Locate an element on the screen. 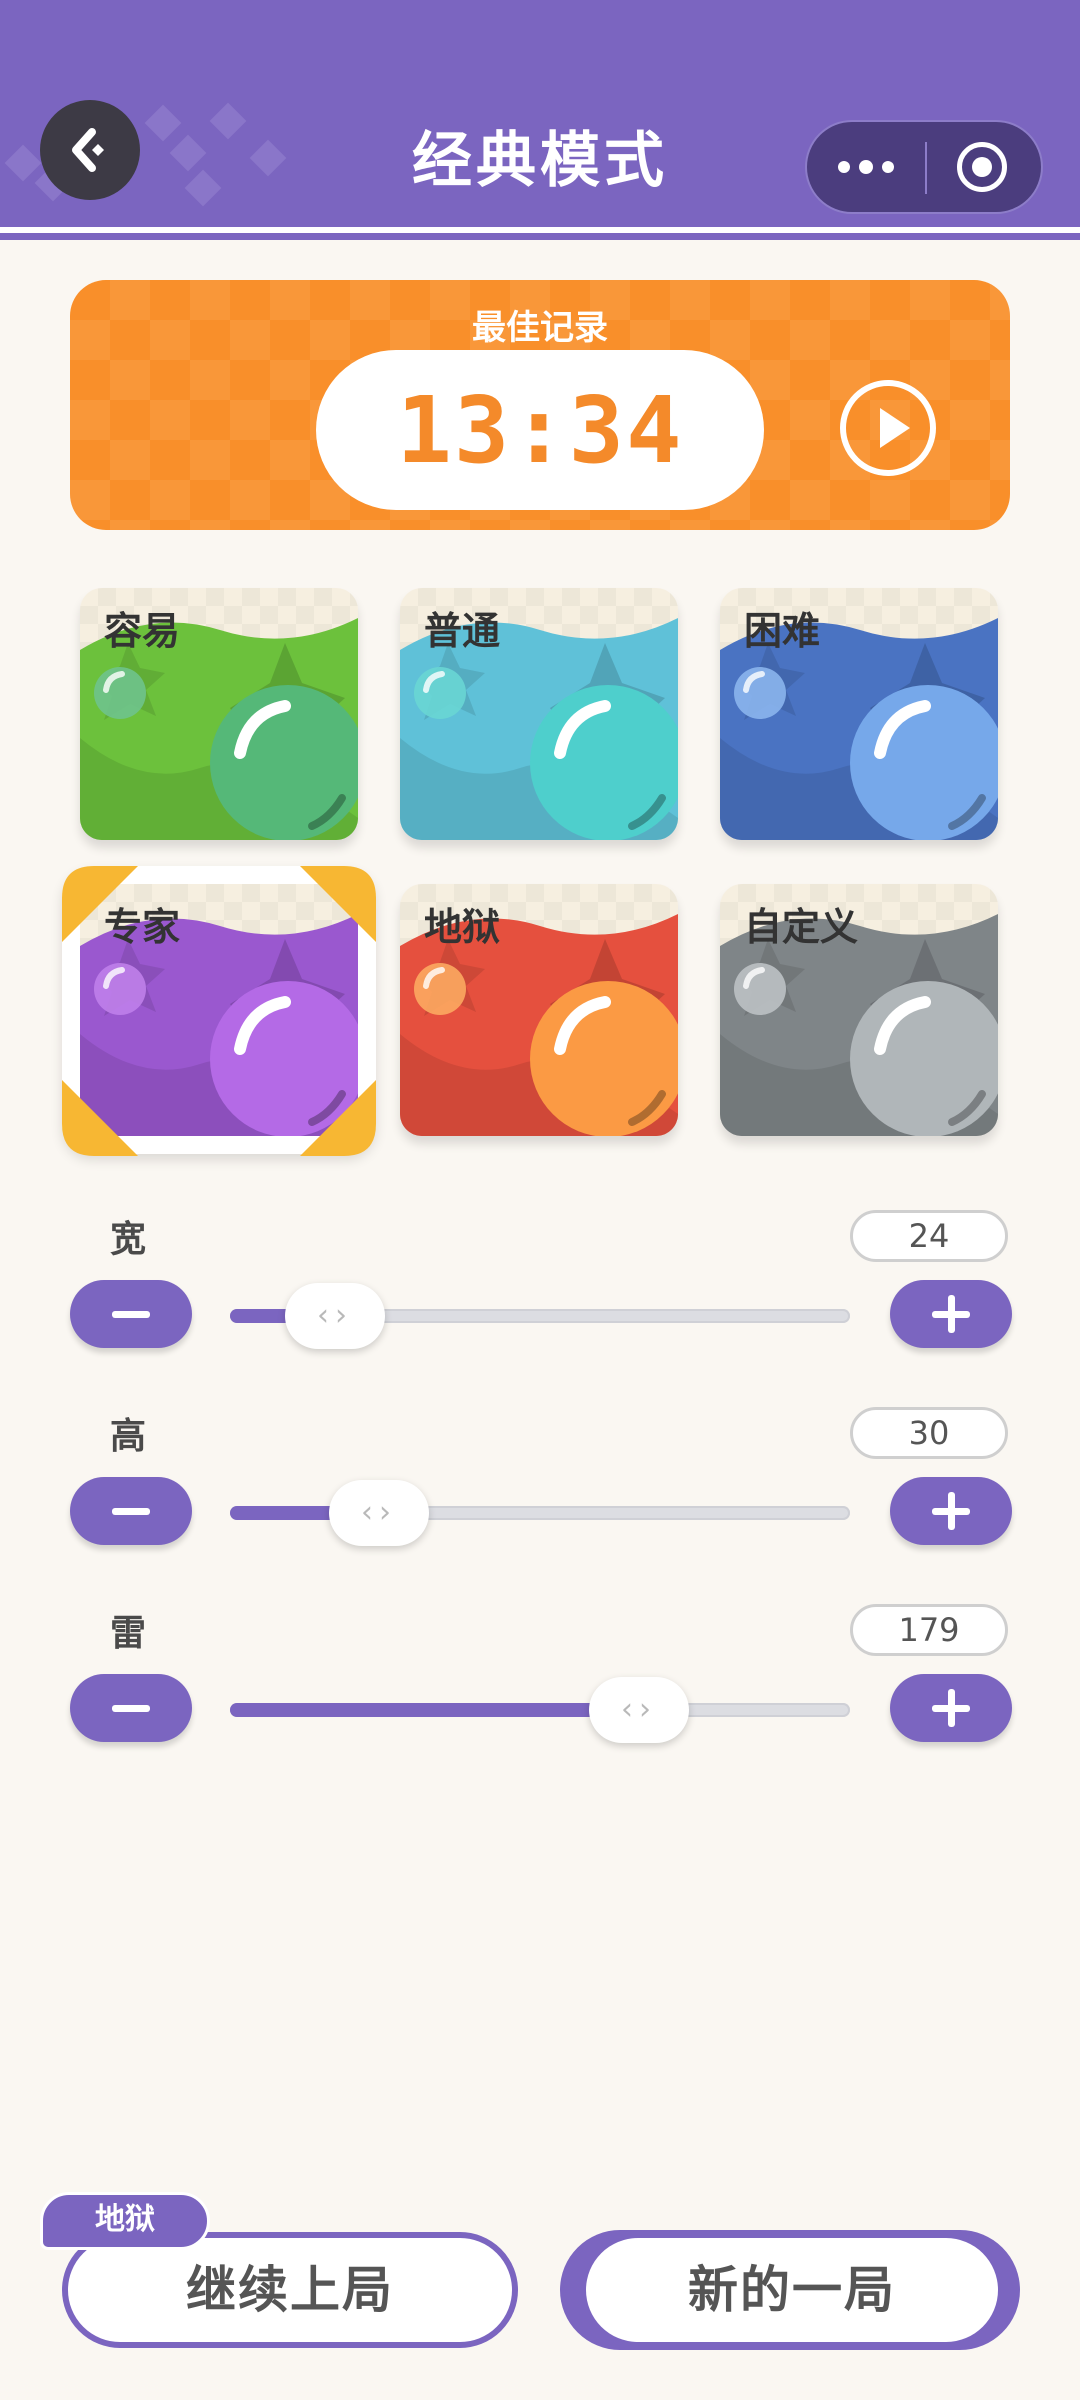  difficulty-label: 自定义 is located at coordinates (801, 927).